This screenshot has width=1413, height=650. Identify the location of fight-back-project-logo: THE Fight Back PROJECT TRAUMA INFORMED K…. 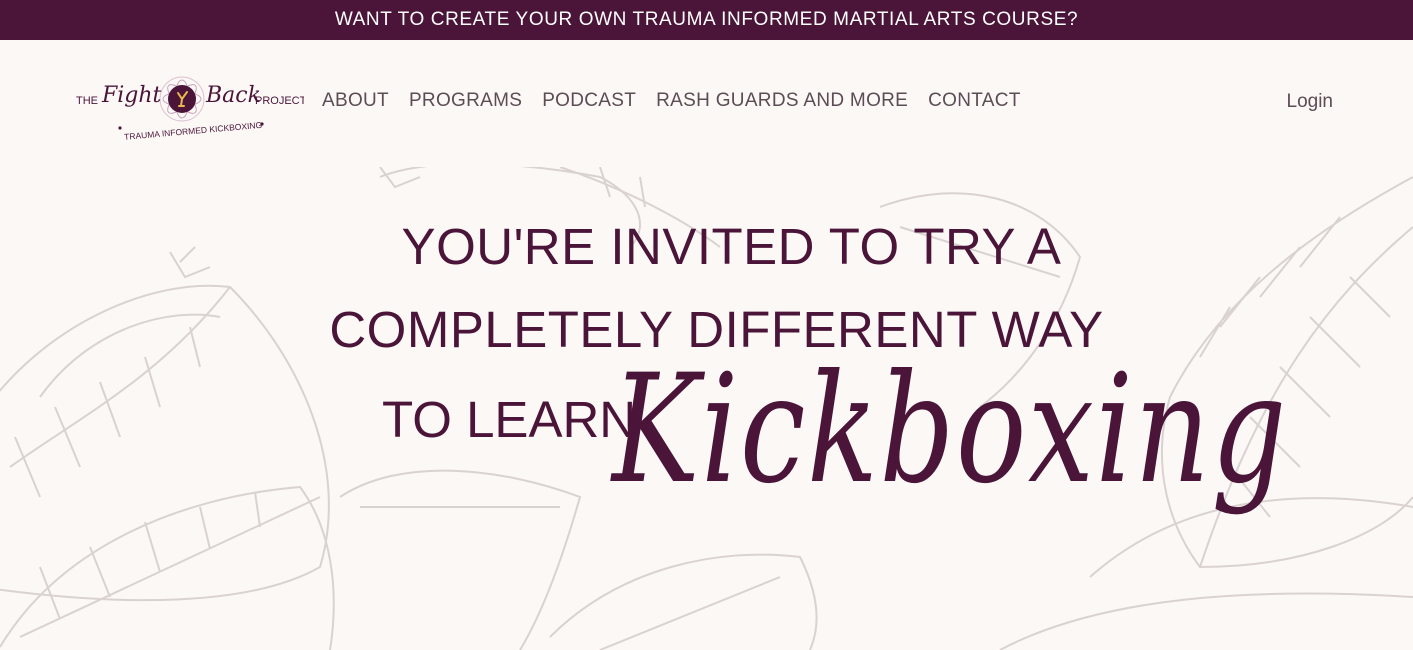
(190, 109).